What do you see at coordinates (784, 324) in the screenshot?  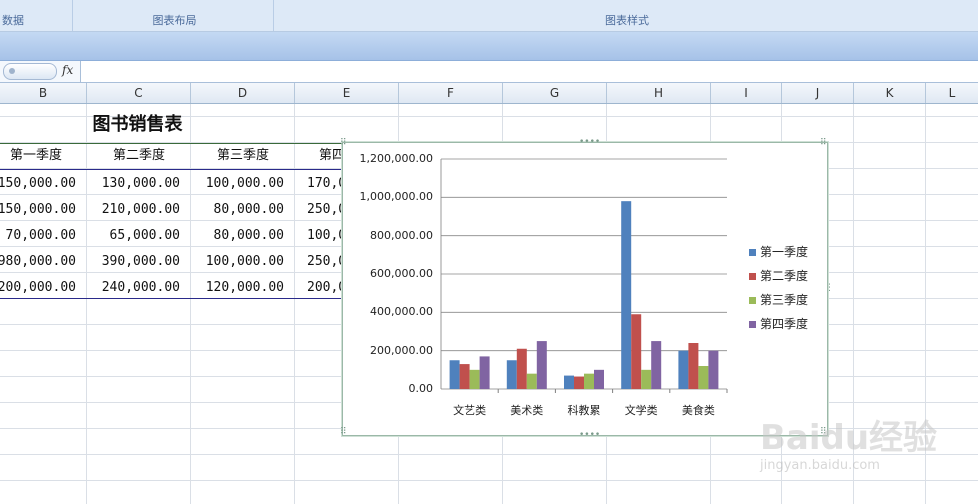 I see `legend-label: 第四季度` at bounding box center [784, 324].